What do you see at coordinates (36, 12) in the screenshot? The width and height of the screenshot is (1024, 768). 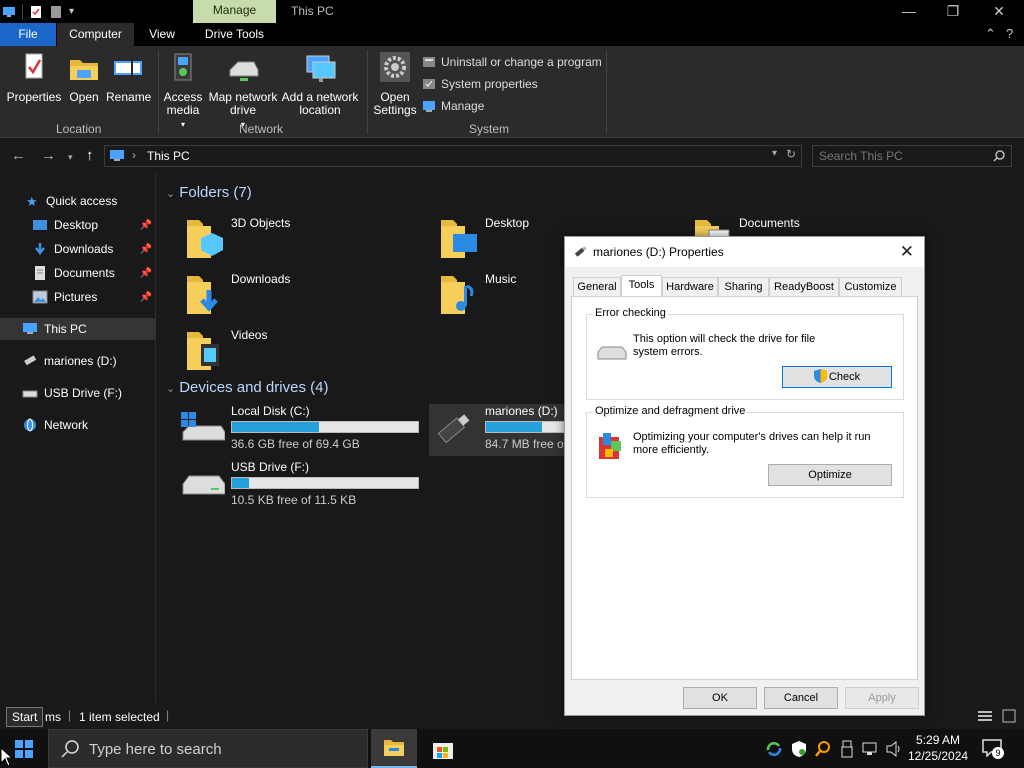 I see `properties-icon` at bounding box center [36, 12].